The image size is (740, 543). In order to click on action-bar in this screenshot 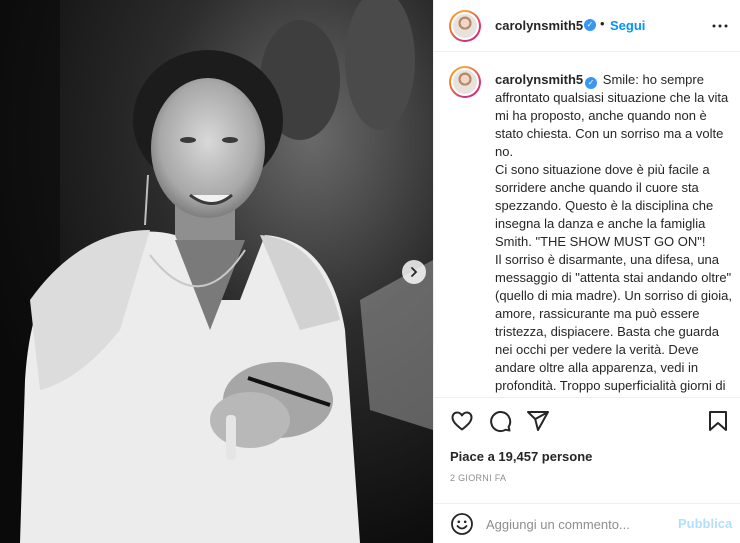, I will do `click(587, 420)`.